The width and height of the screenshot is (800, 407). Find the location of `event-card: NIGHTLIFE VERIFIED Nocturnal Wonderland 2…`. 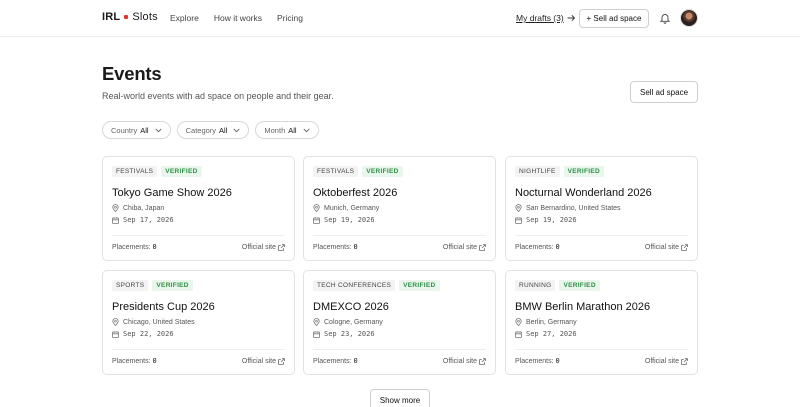

event-card: NIGHTLIFE VERIFIED Nocturnal Wonderland 2… is located at coordinates (601, 208).